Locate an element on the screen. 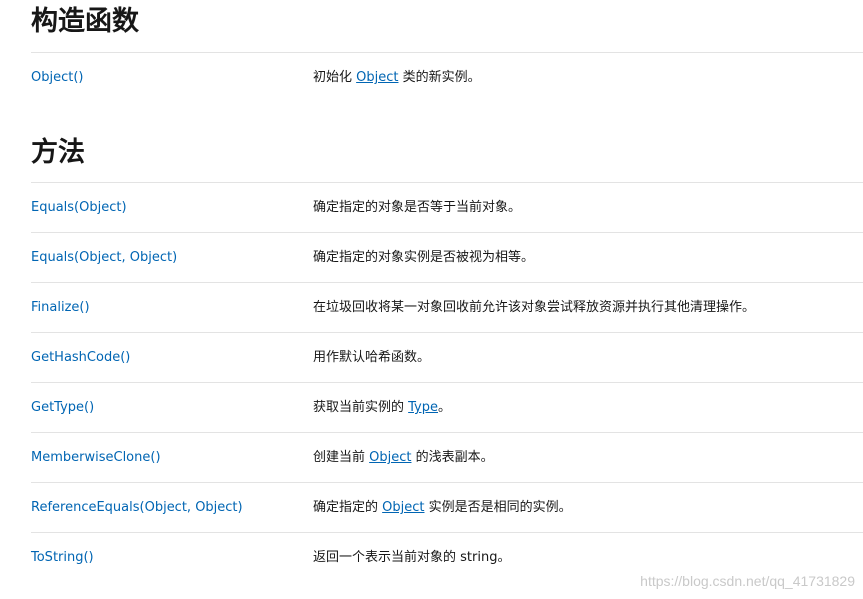 The image size is (863, 599). method-row: MemberwiseClone() 创建当前 Object 的浅表副本。 is located at coordinates (447, 458).